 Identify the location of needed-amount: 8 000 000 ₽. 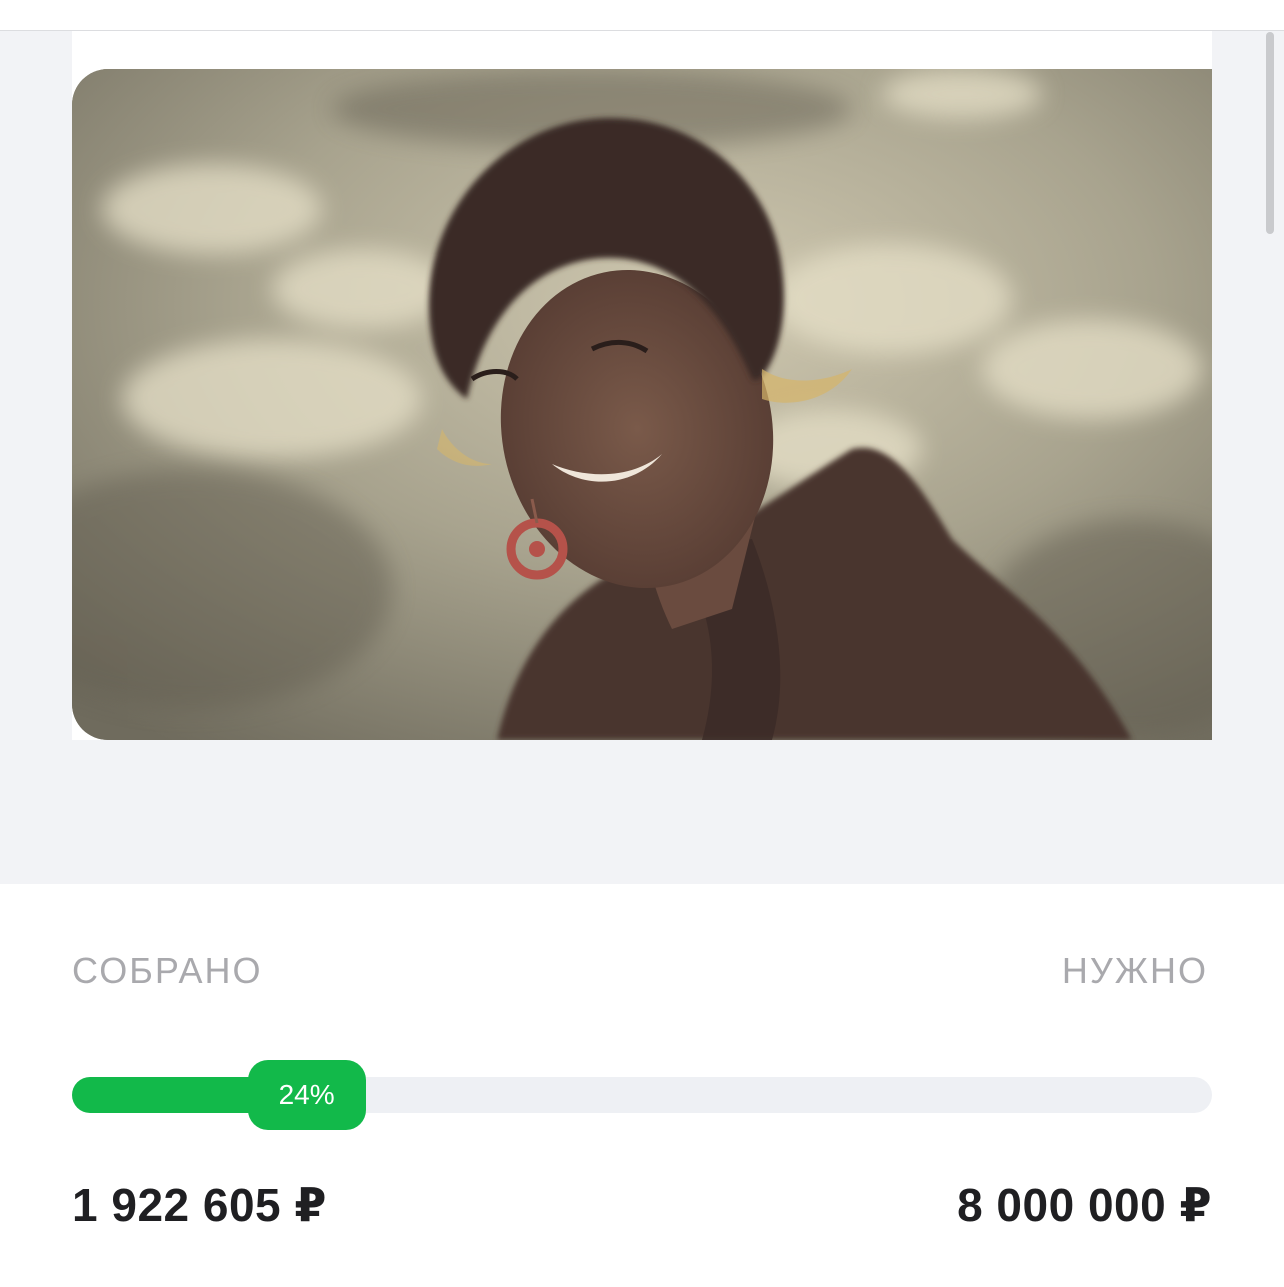
(1084, 1205).